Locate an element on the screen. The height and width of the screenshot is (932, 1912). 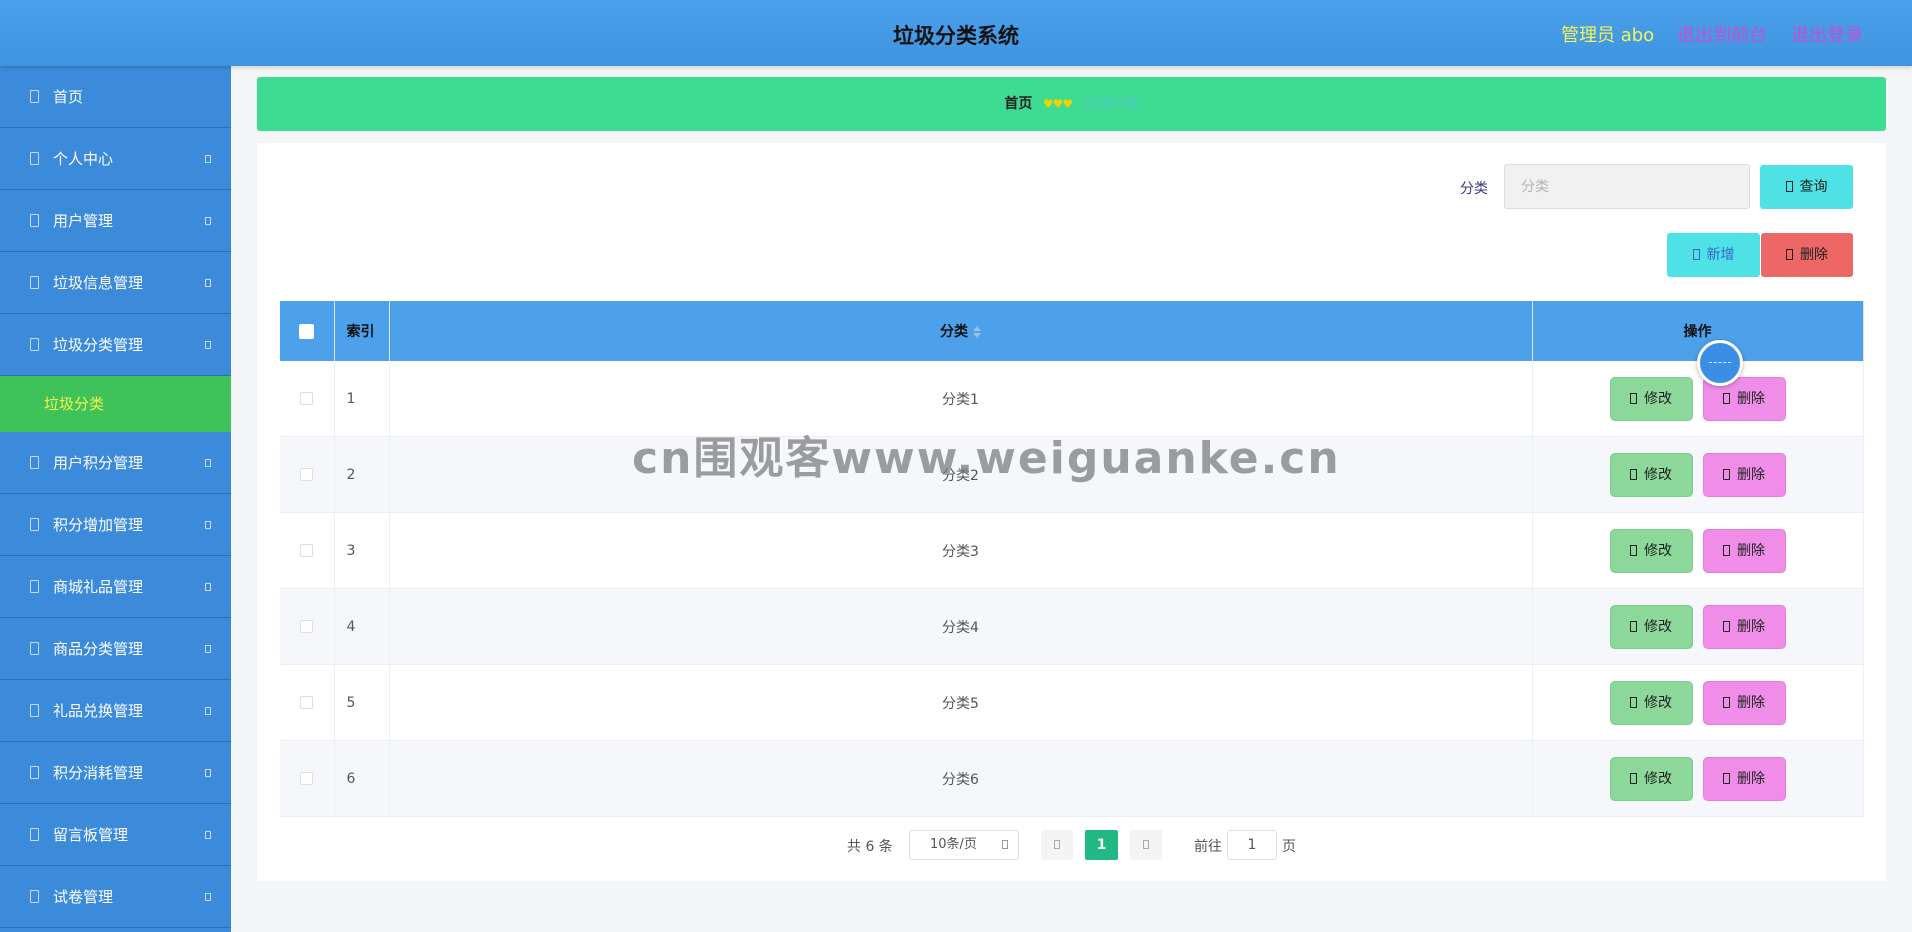
sidebar-item-label: 用户积分管理 is located at coordinates (98, 463).